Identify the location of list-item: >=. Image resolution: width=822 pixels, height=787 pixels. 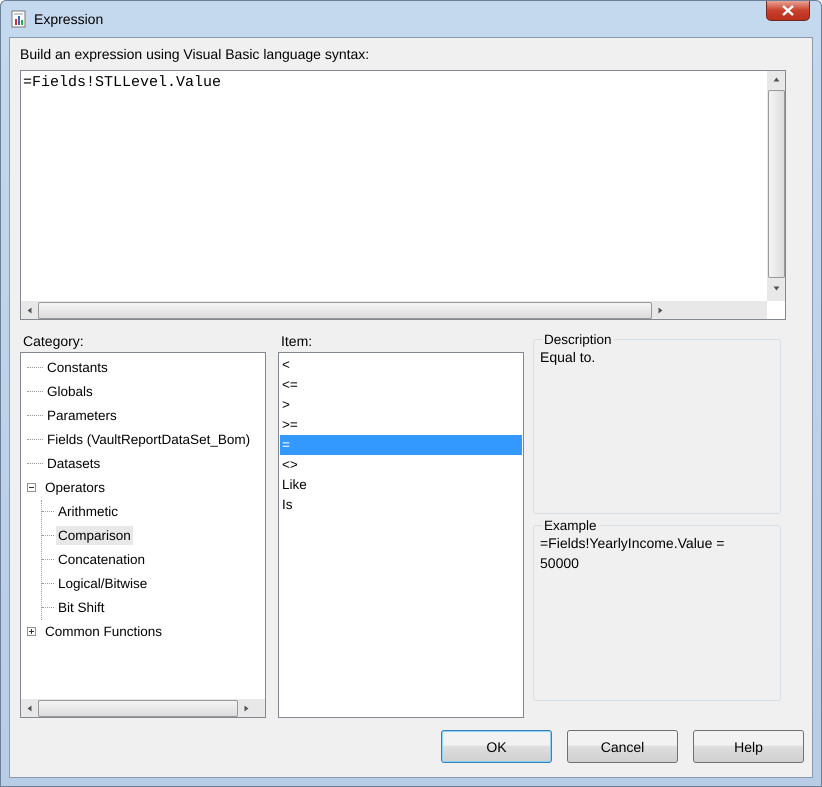
(401, 424).